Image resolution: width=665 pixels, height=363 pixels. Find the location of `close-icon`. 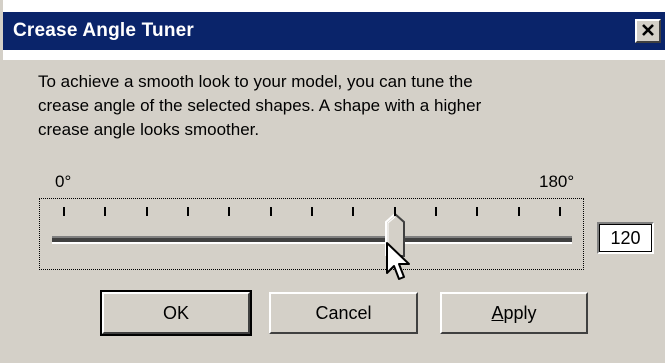

close-icon is located at coordinates (648, 31).